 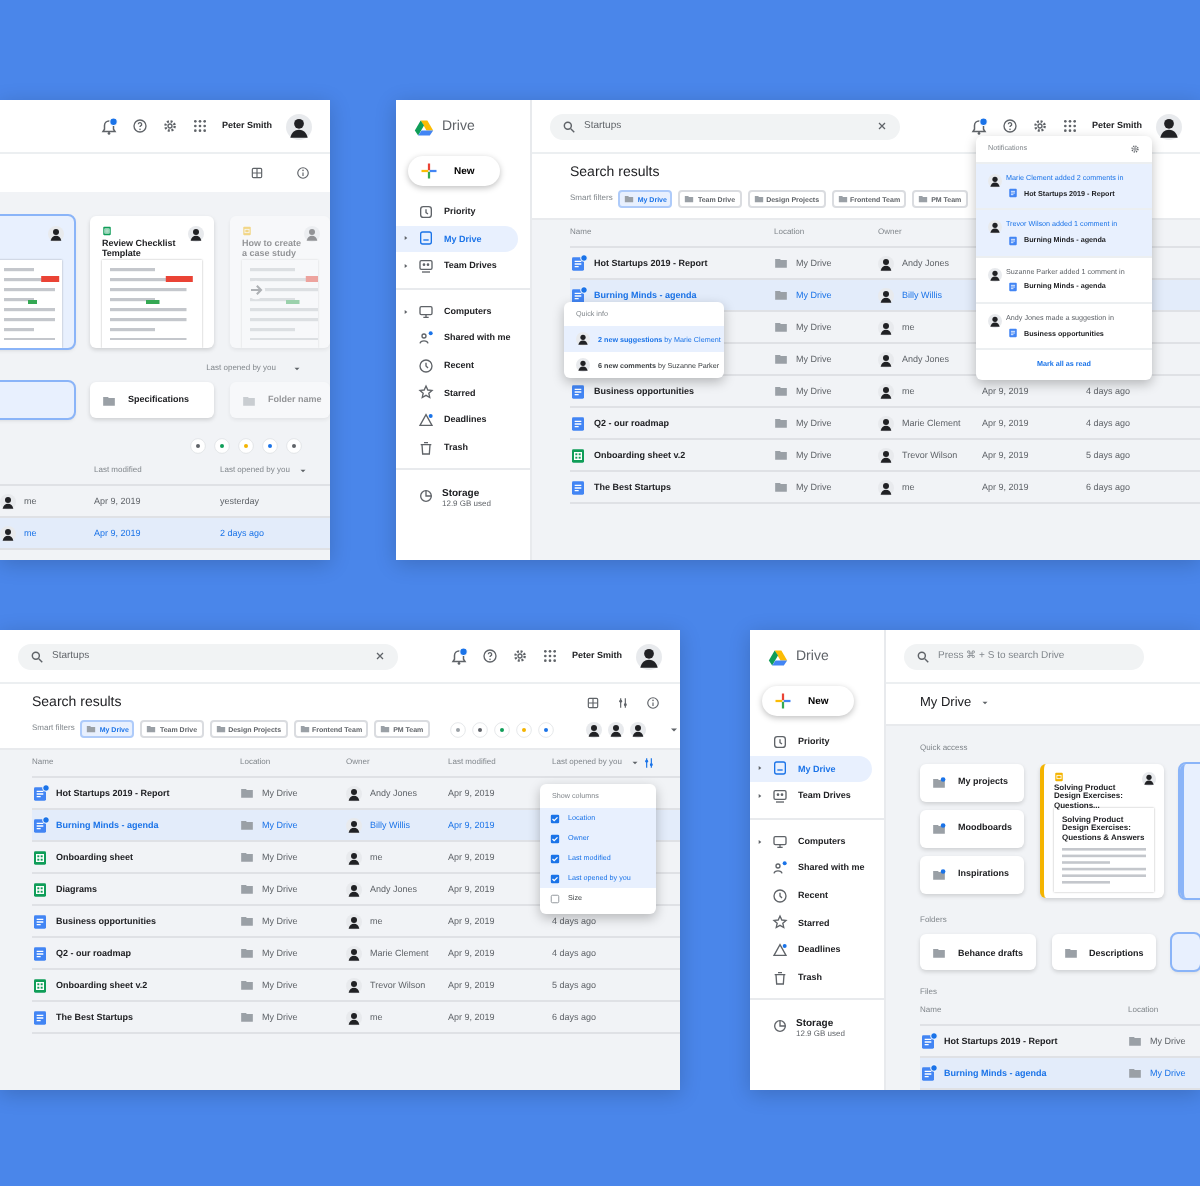 I want to click on priority-icon, so click(x=426, y=211).